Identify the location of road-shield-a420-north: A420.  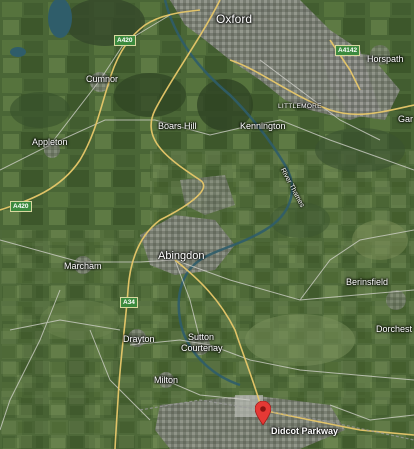
(125, 40).